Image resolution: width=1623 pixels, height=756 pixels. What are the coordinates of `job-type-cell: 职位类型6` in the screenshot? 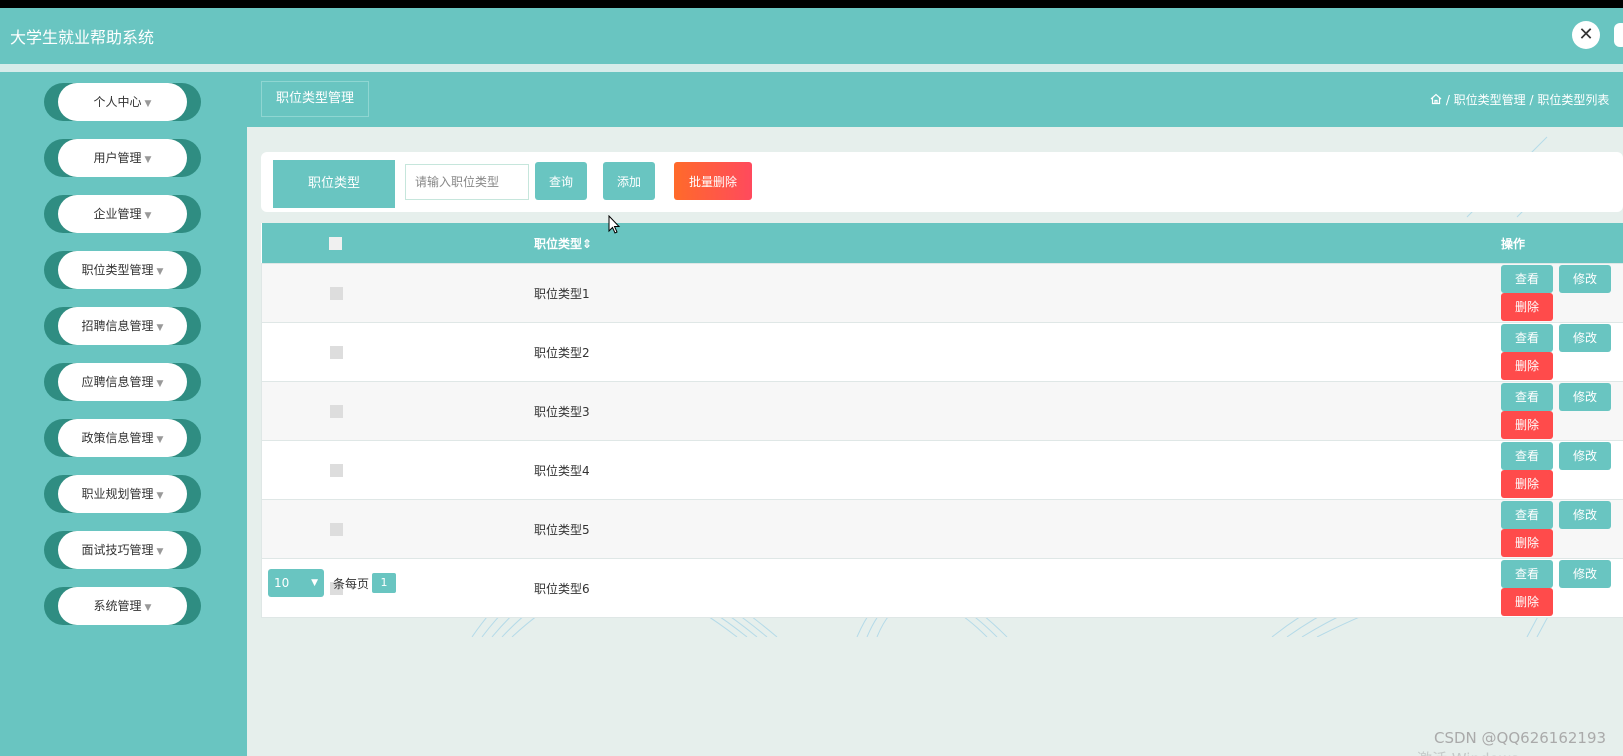 It's located at (672, 588).